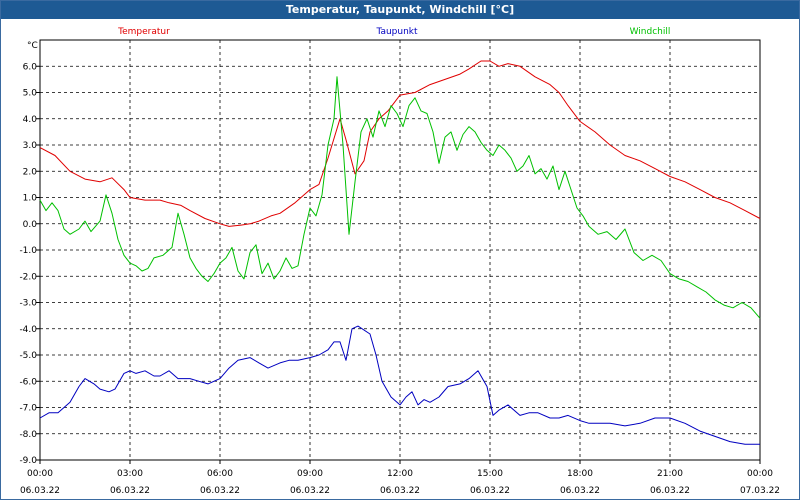 This screenshot has height=500, width=800. I want to click on x-tick-label-time: 18:00, so click(580, 474).